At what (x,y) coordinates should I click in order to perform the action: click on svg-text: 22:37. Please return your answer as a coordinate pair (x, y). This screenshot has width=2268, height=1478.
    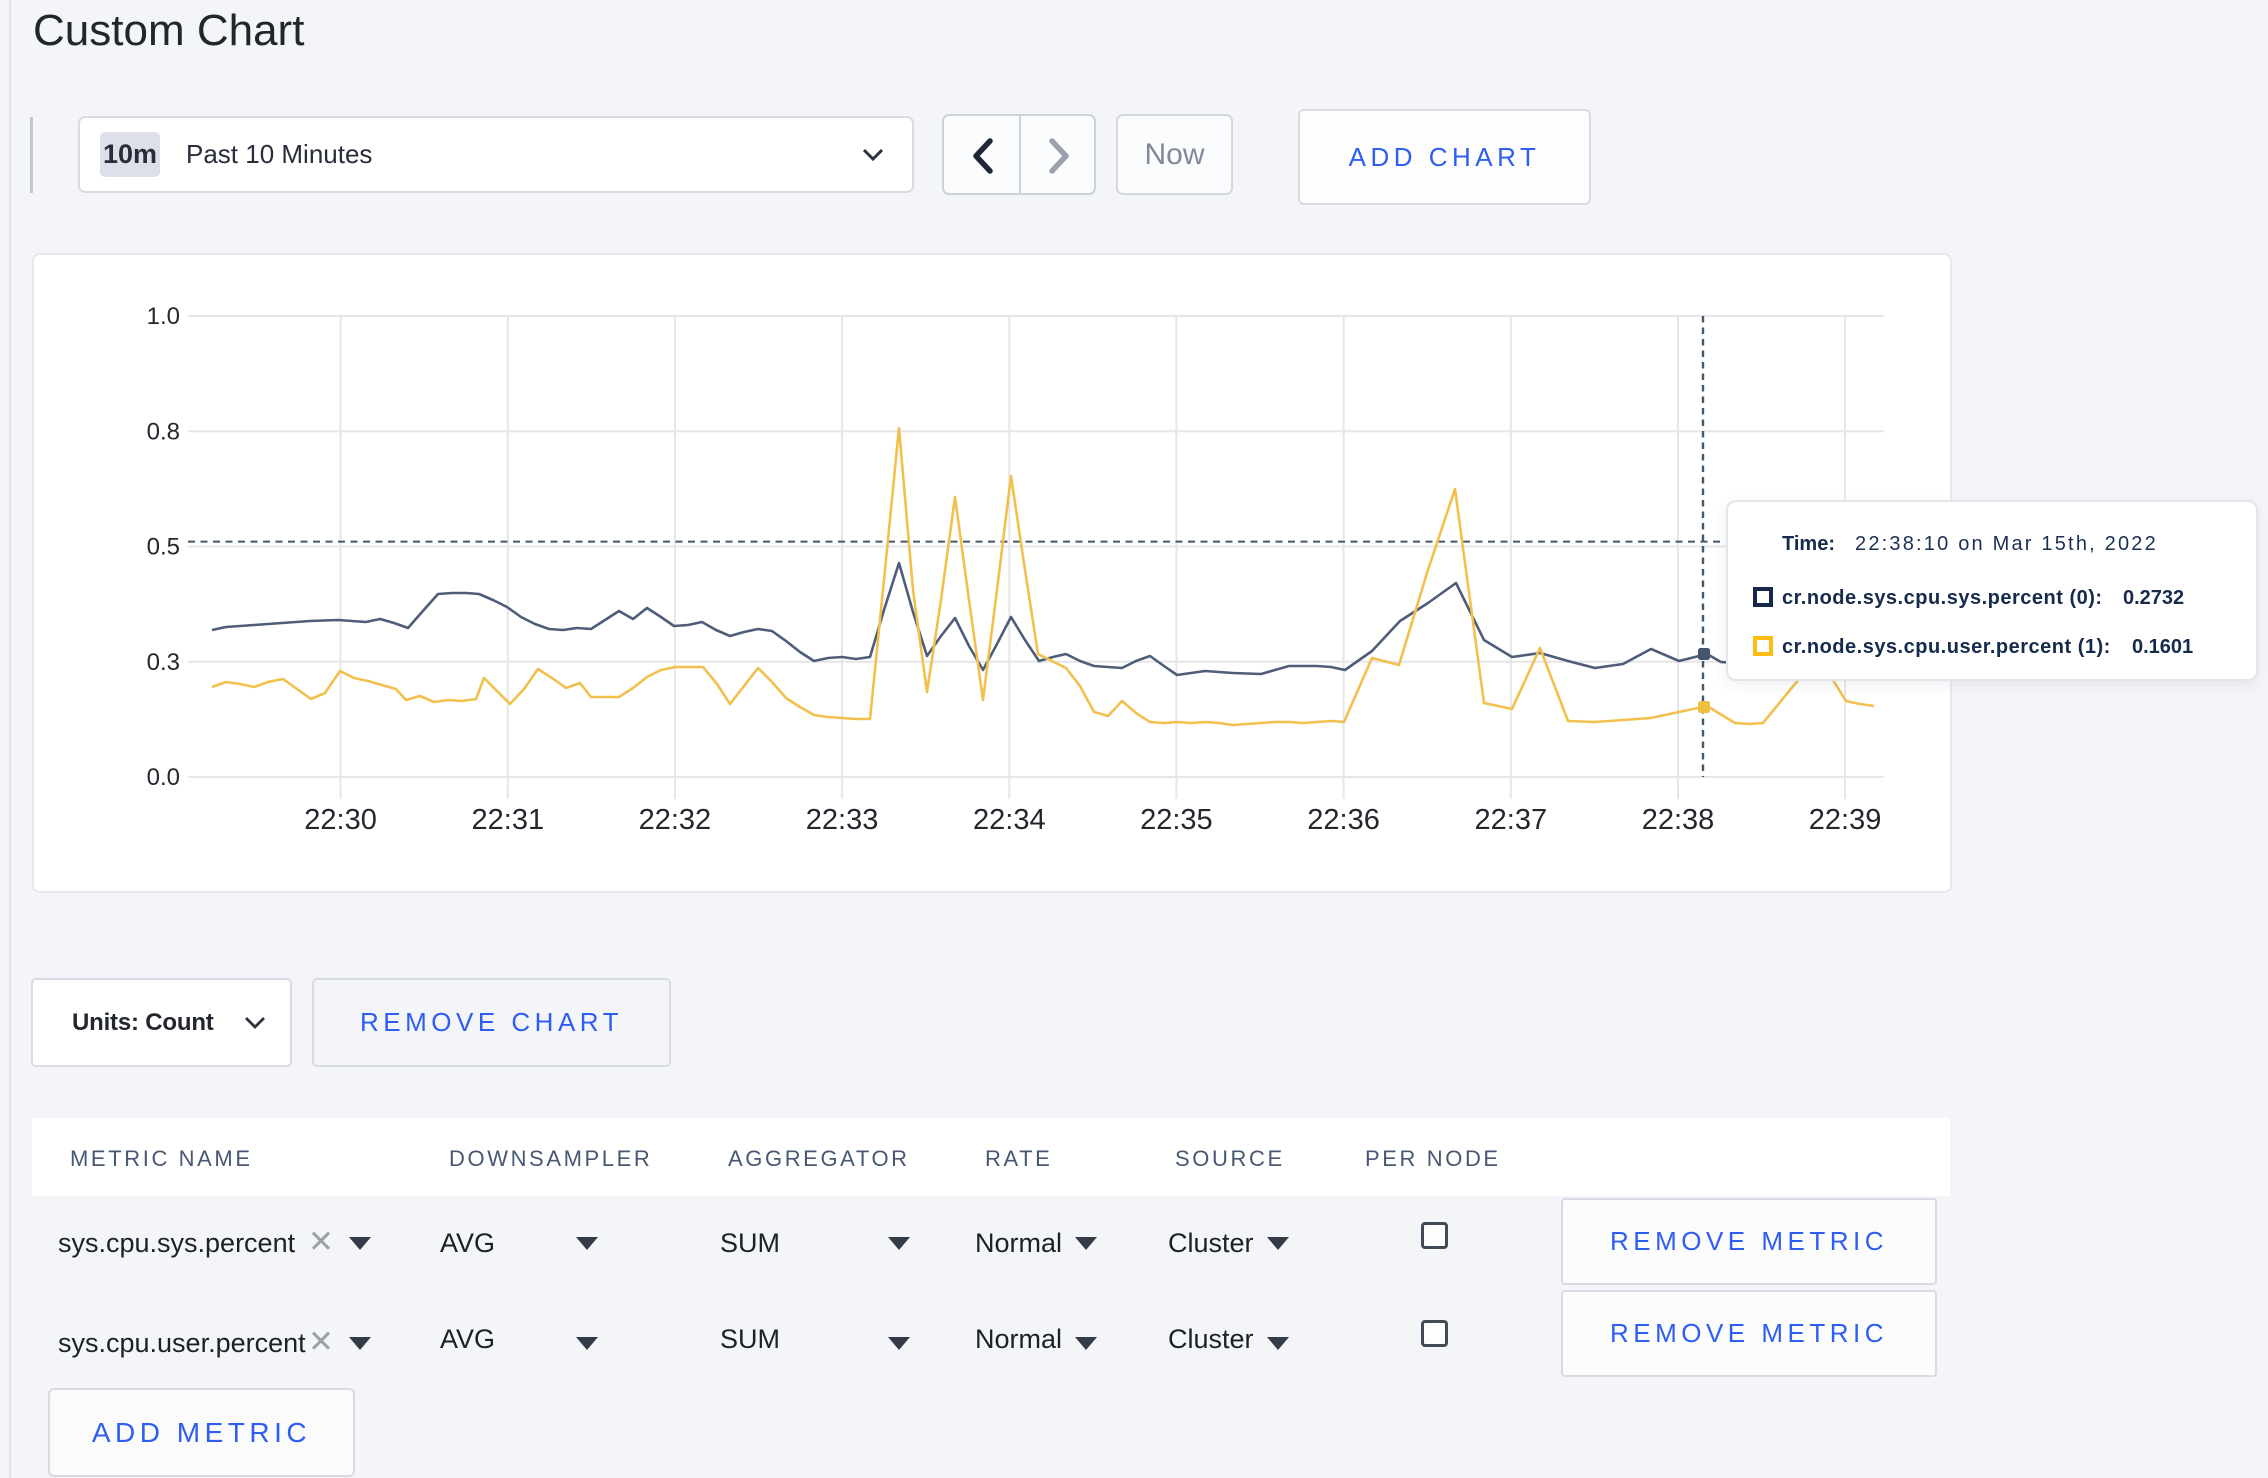
    Looking at the image, I should click on (1511, 820).